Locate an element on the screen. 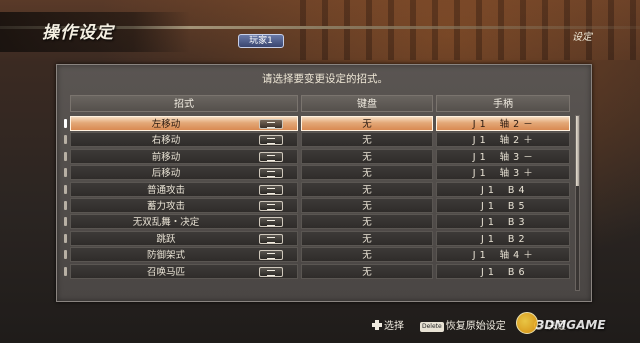  header: 操作设定 玩家1 设定 is located at coordinates (320, 31).